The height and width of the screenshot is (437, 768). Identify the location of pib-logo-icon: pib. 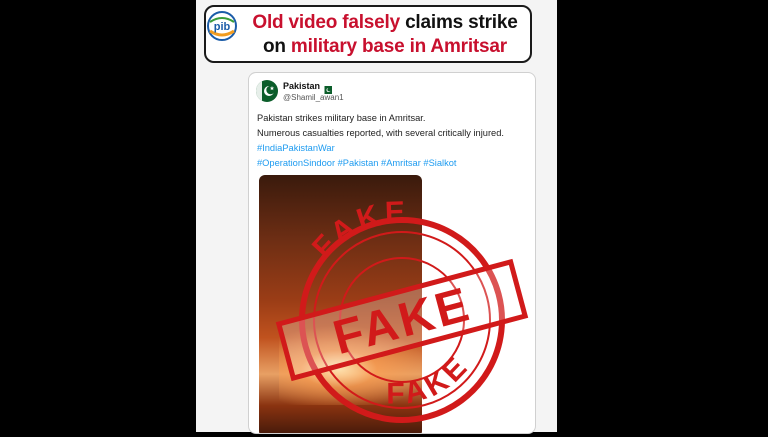
(222, 26).